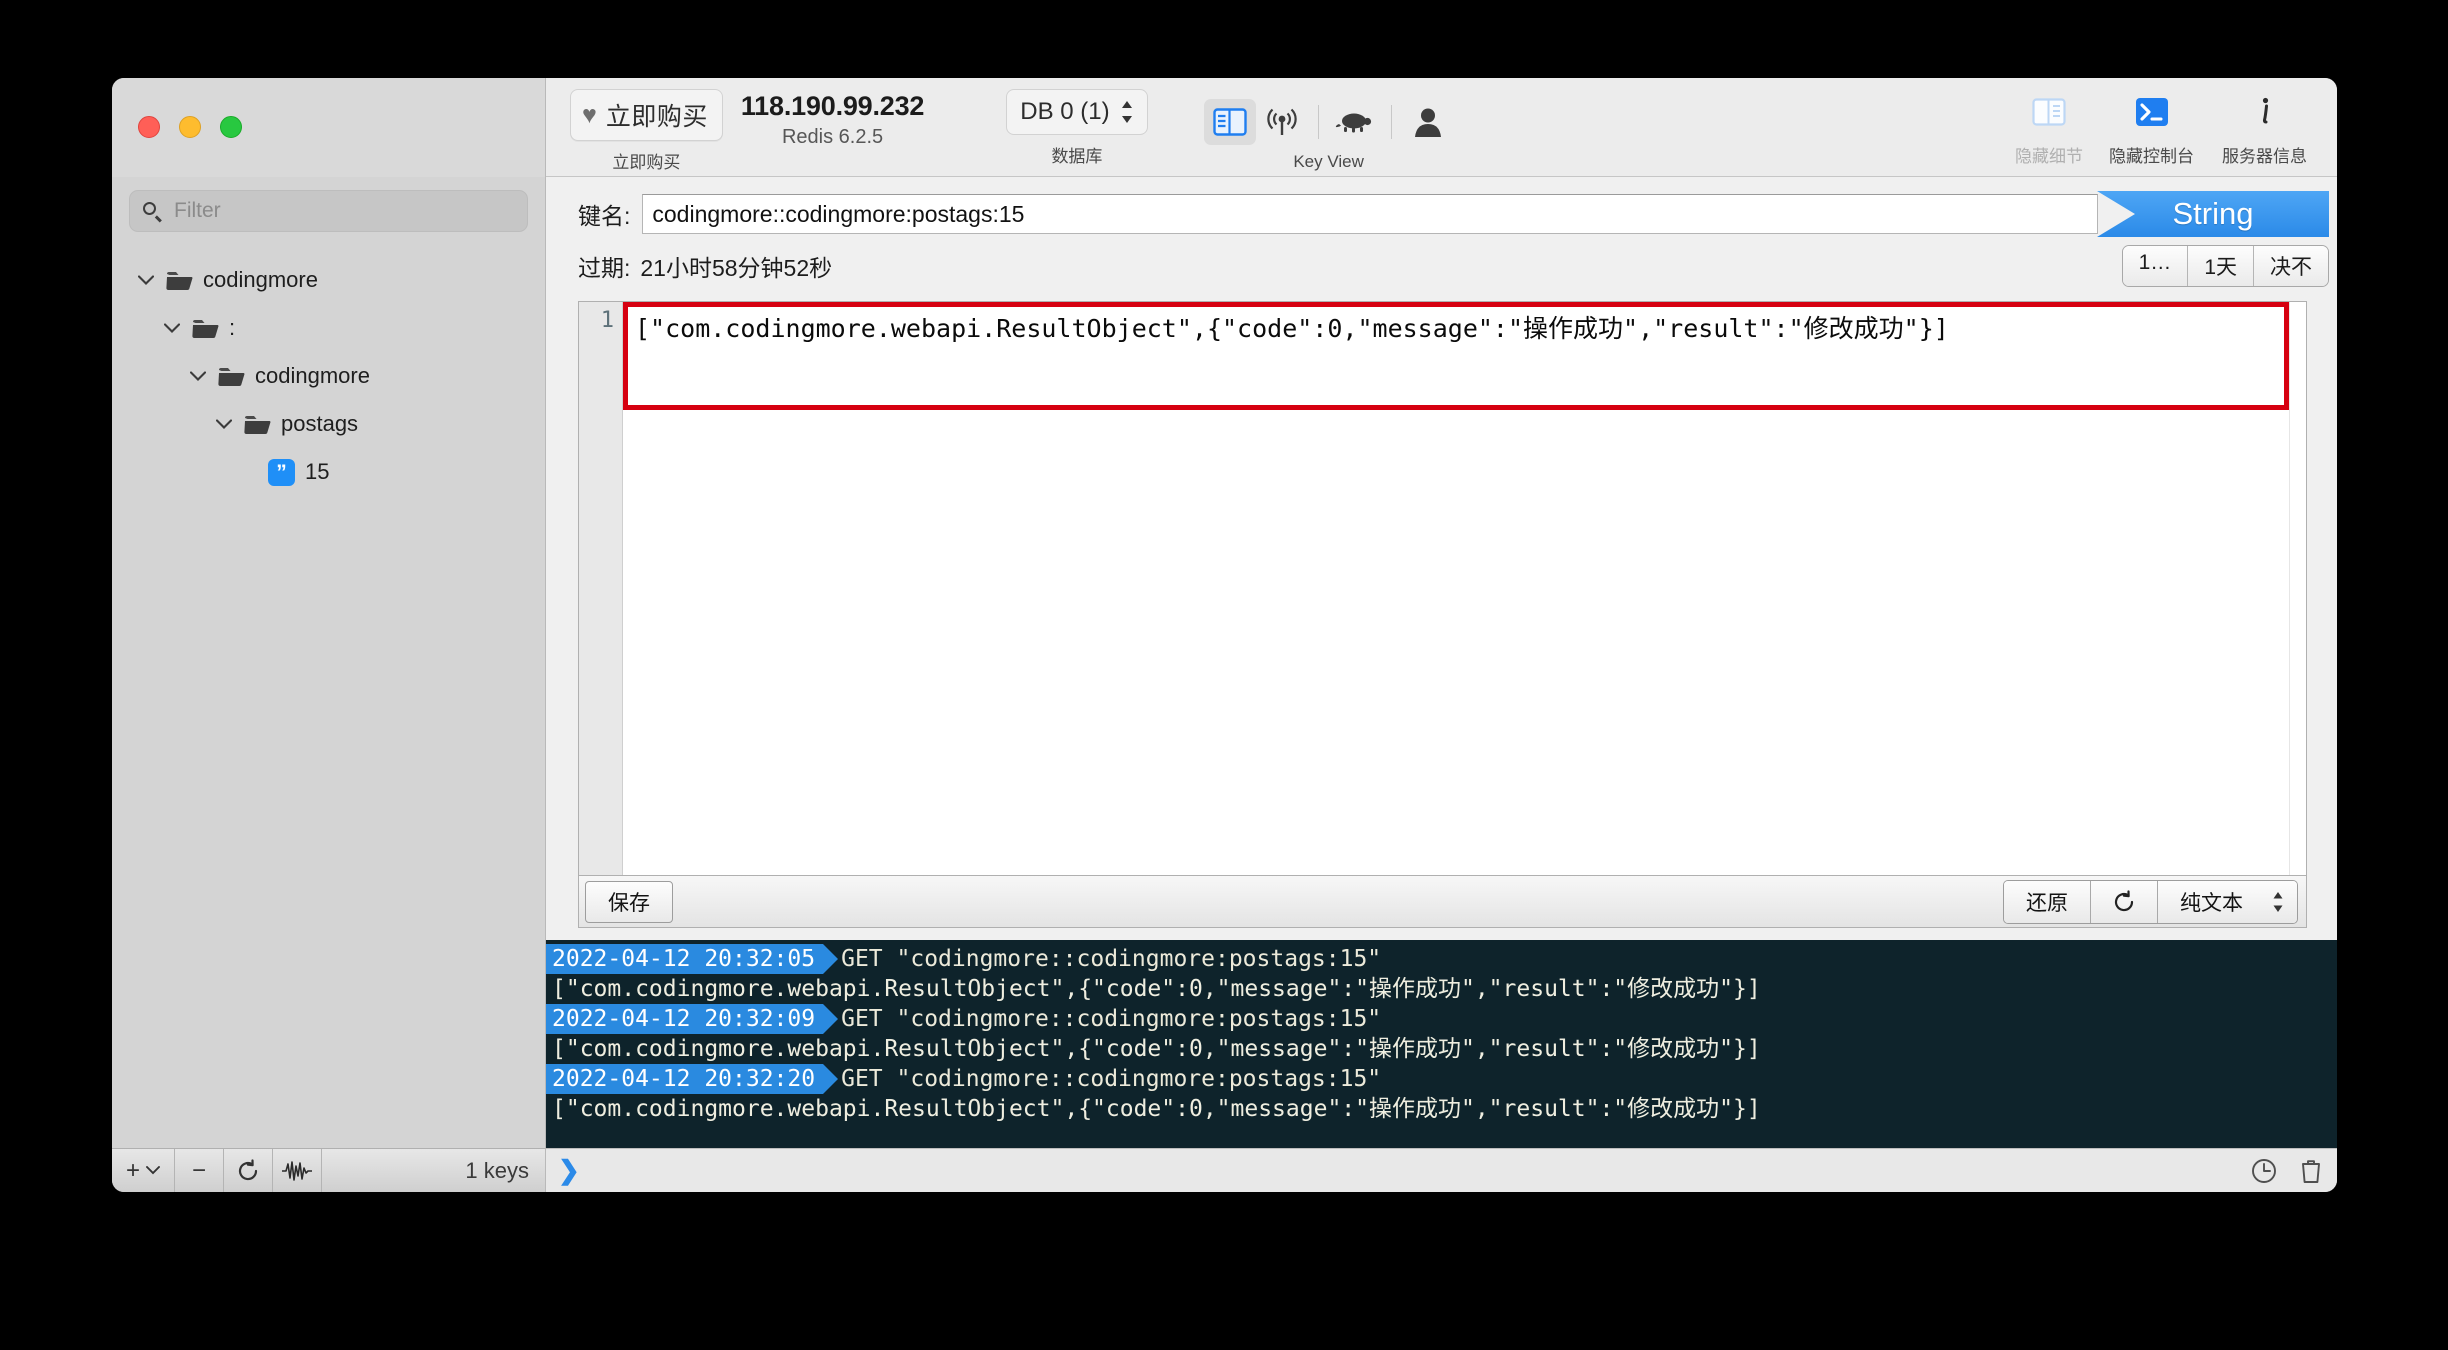  Describe the element at coordinates (1355, 122) in the screenshot. I see `slowlog-button` at that location.